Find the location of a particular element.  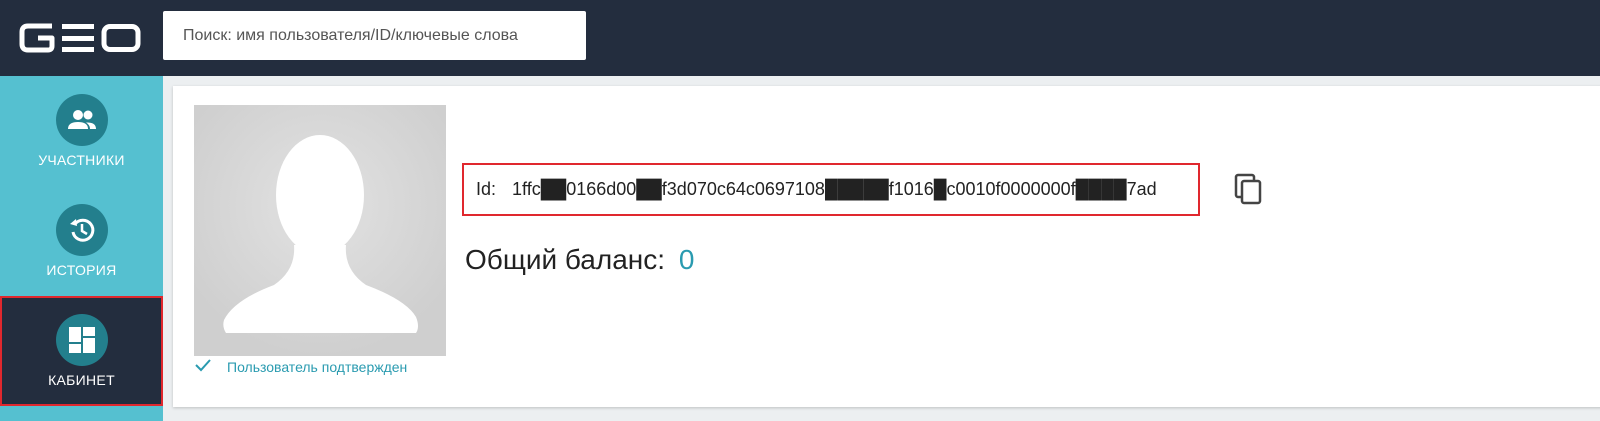

avatar-silhouette-icon is located at coordinates (320, 230).